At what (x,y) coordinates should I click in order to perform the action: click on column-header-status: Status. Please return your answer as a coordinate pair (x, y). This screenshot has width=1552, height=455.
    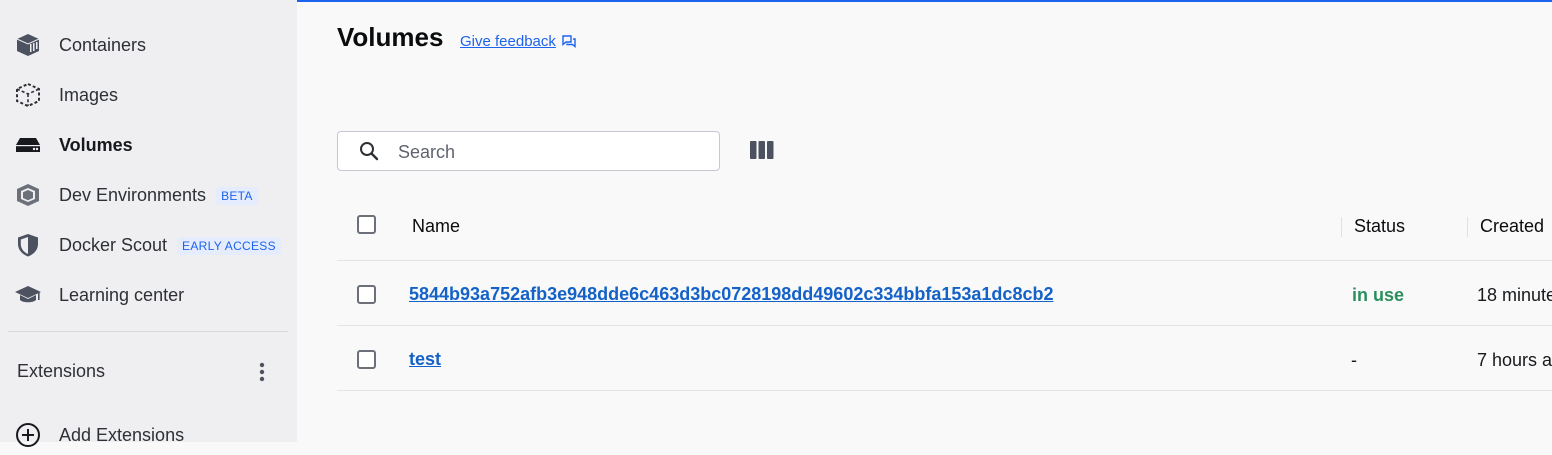
    Looking at the image, I should click on (1379, 226).